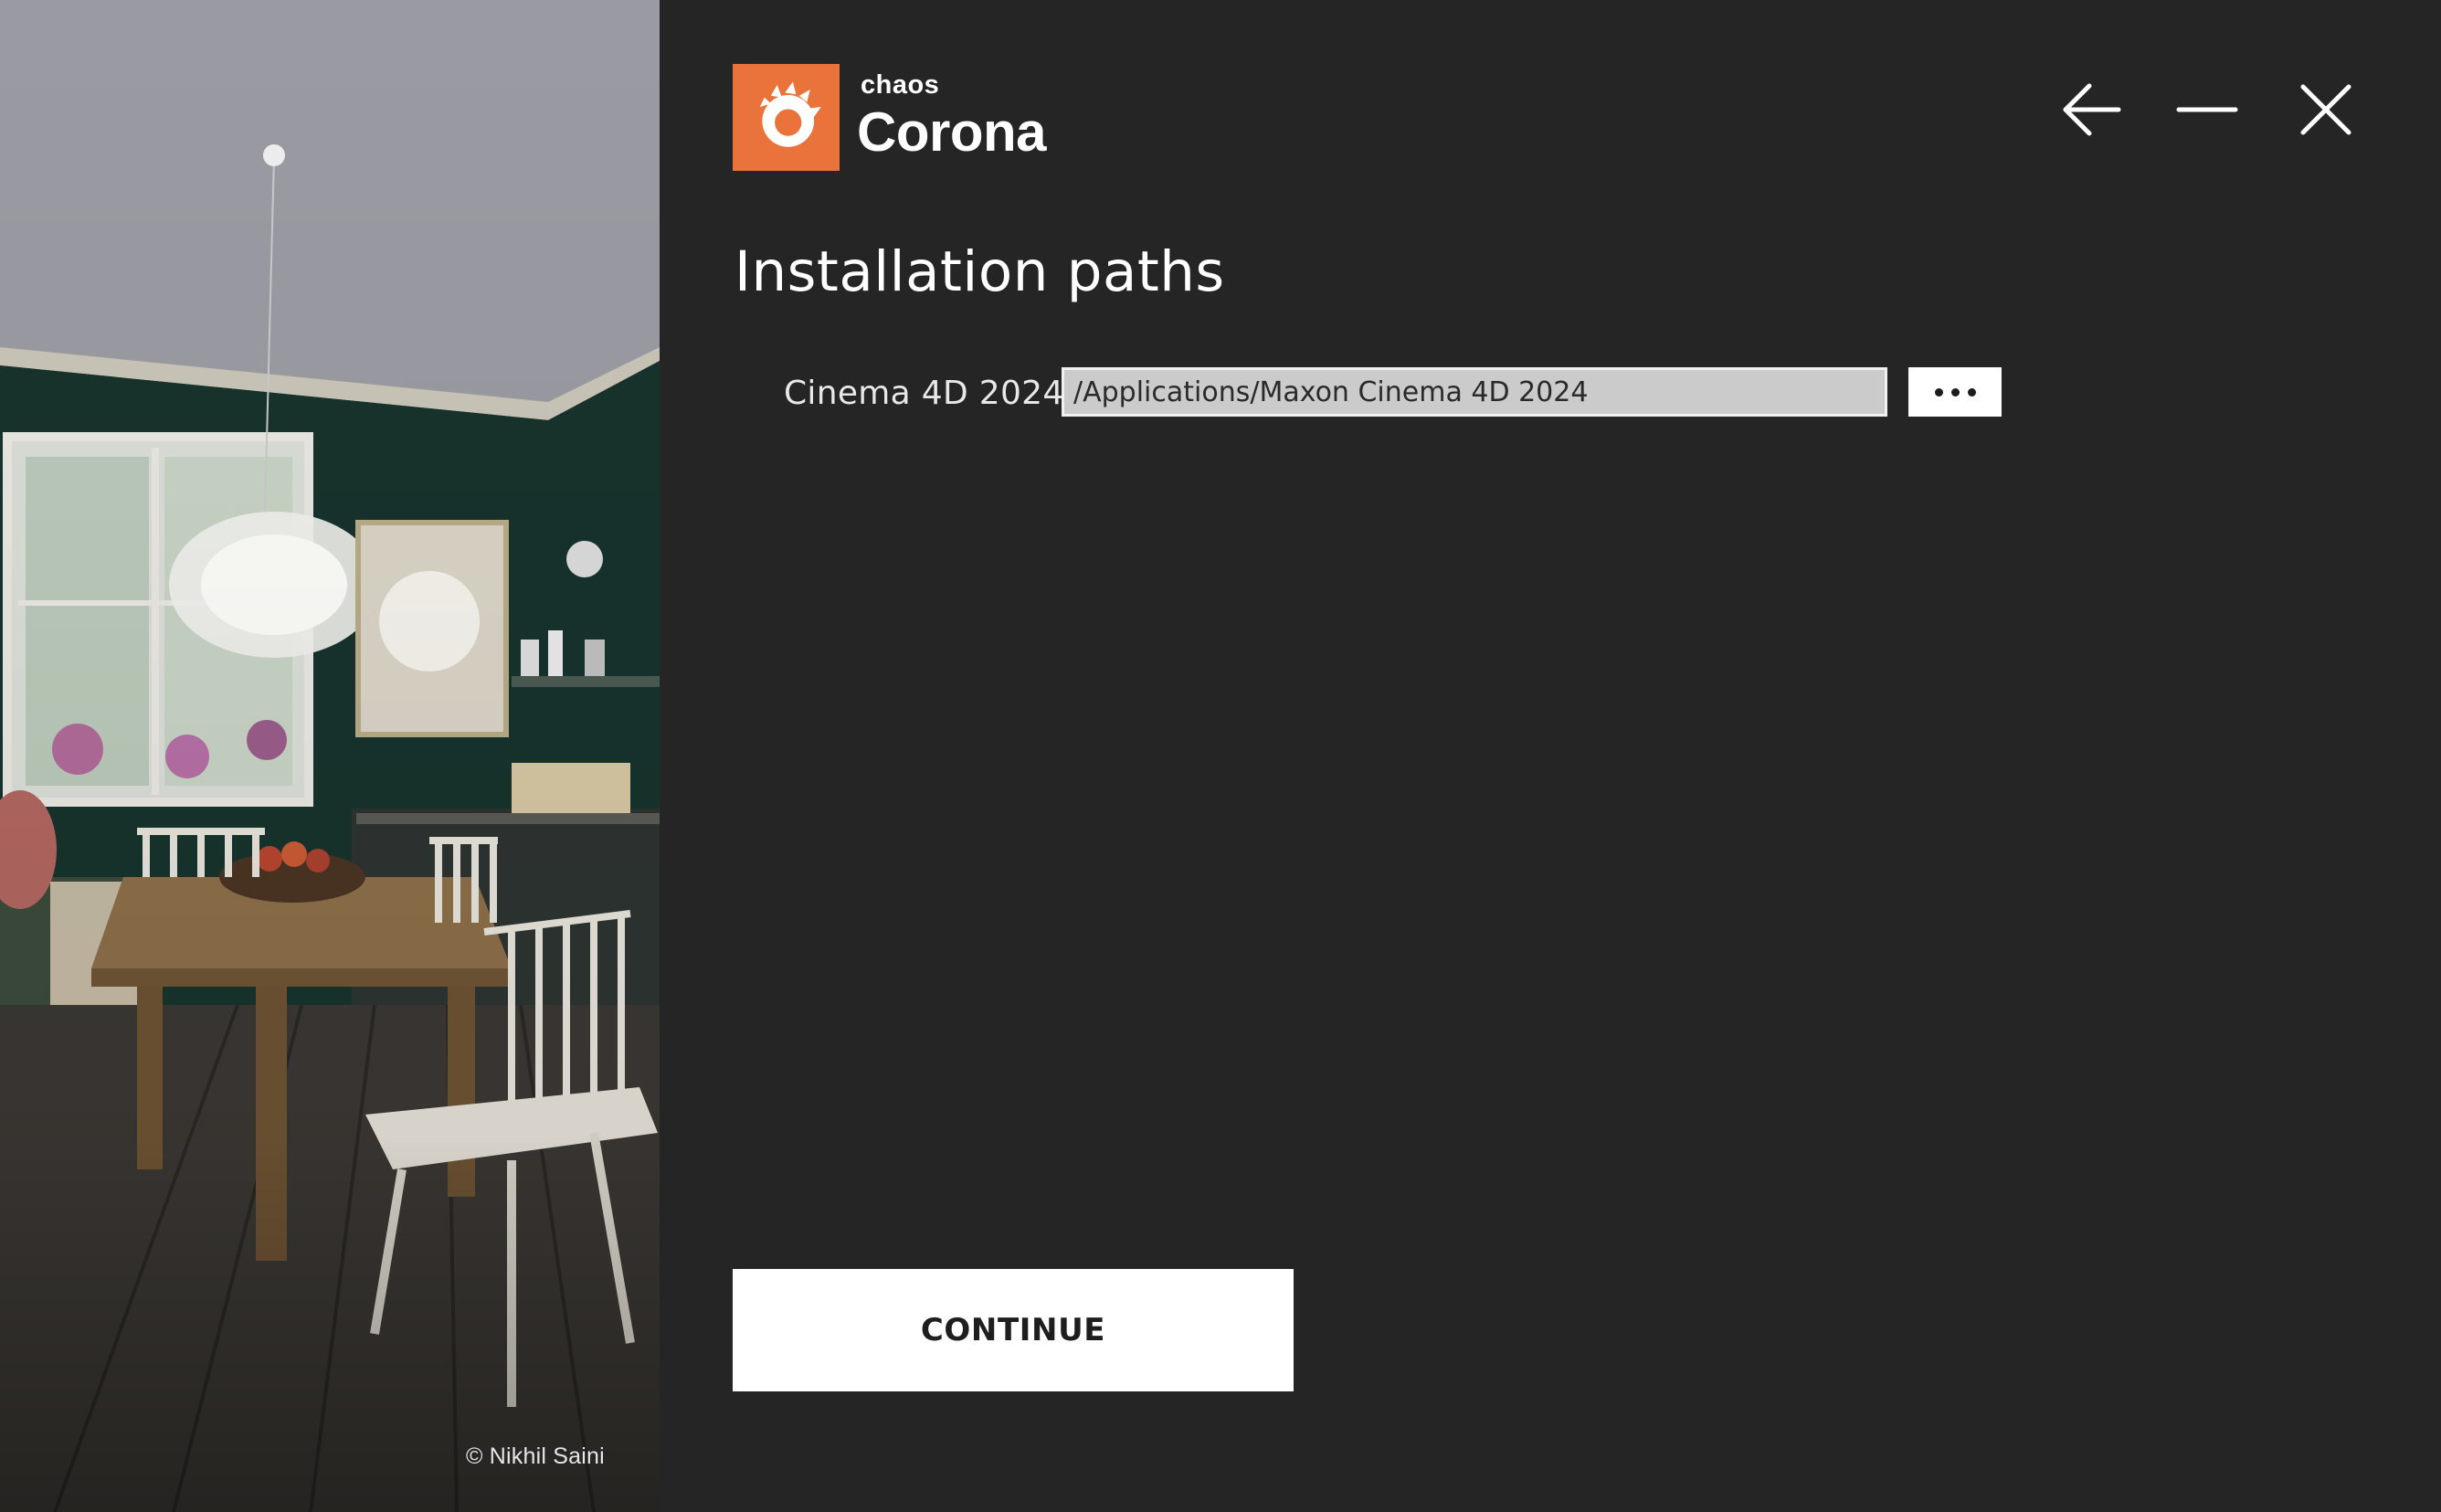  Describe the element at coordinates (924, 393) in the screenshot. I see `path-label: Cinema 4D 2024` at that location.